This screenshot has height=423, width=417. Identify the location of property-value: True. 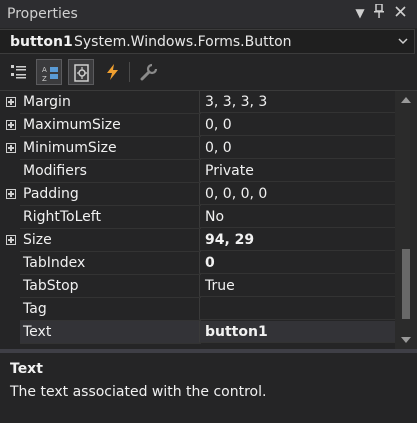
(297, 286).